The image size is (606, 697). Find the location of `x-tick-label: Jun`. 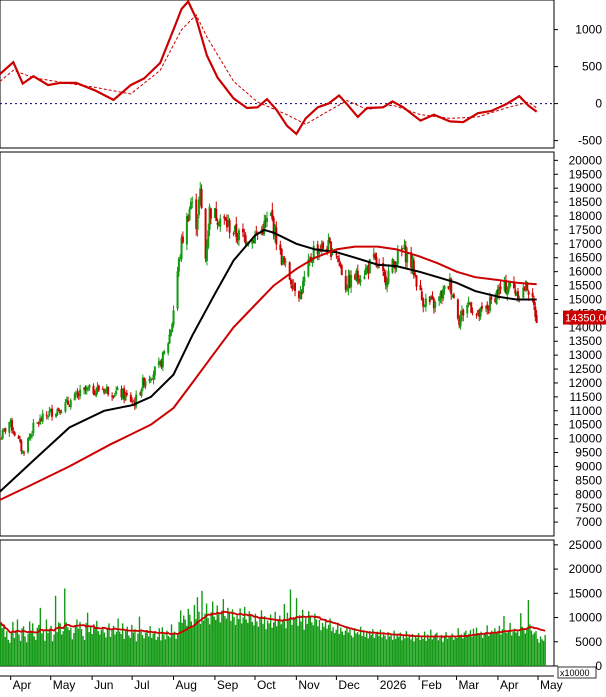

x-tick-label: Jun is located at coordinates (103, 685).